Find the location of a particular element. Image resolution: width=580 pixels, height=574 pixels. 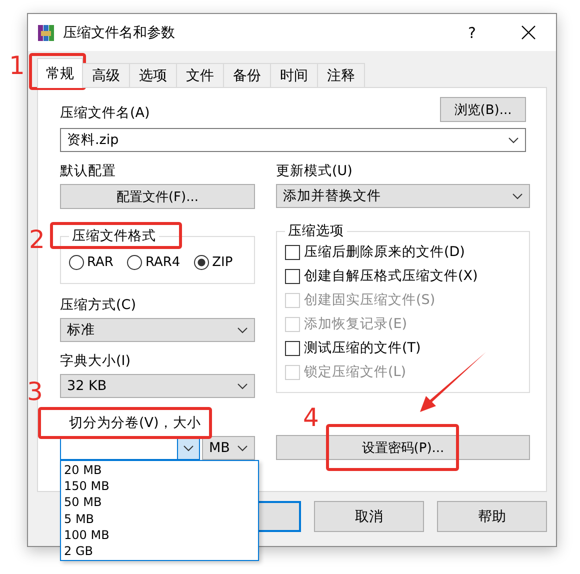

radio-button: RAR is located at coordinates (91, 262).